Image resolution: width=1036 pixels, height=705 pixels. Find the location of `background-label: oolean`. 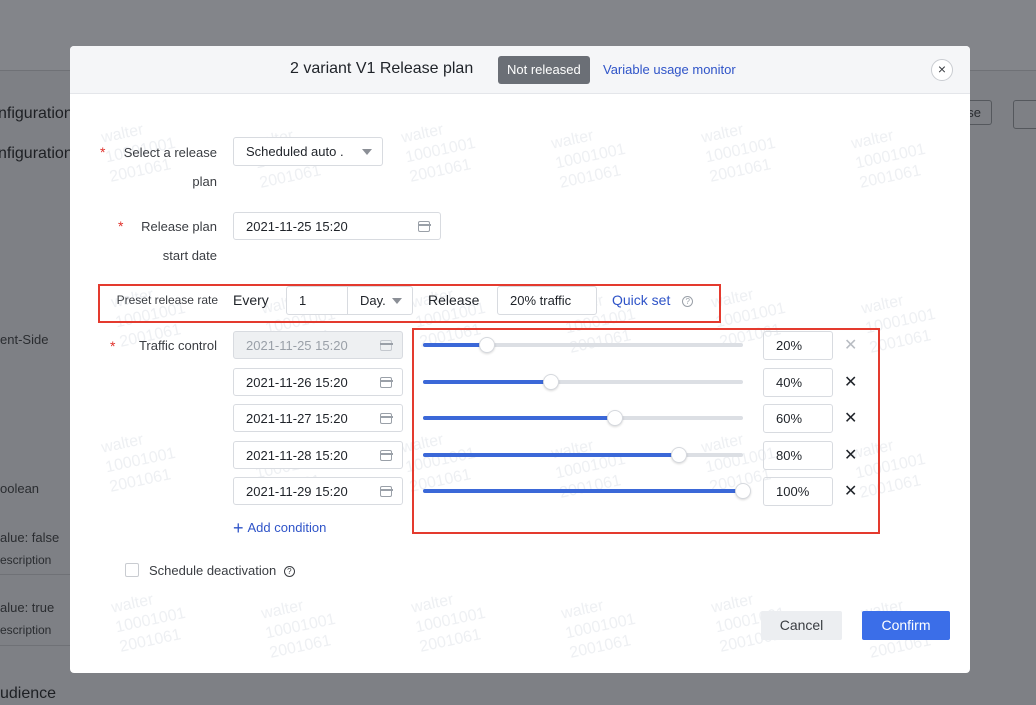

background-label: oolean is located at coordinates (20, 488).